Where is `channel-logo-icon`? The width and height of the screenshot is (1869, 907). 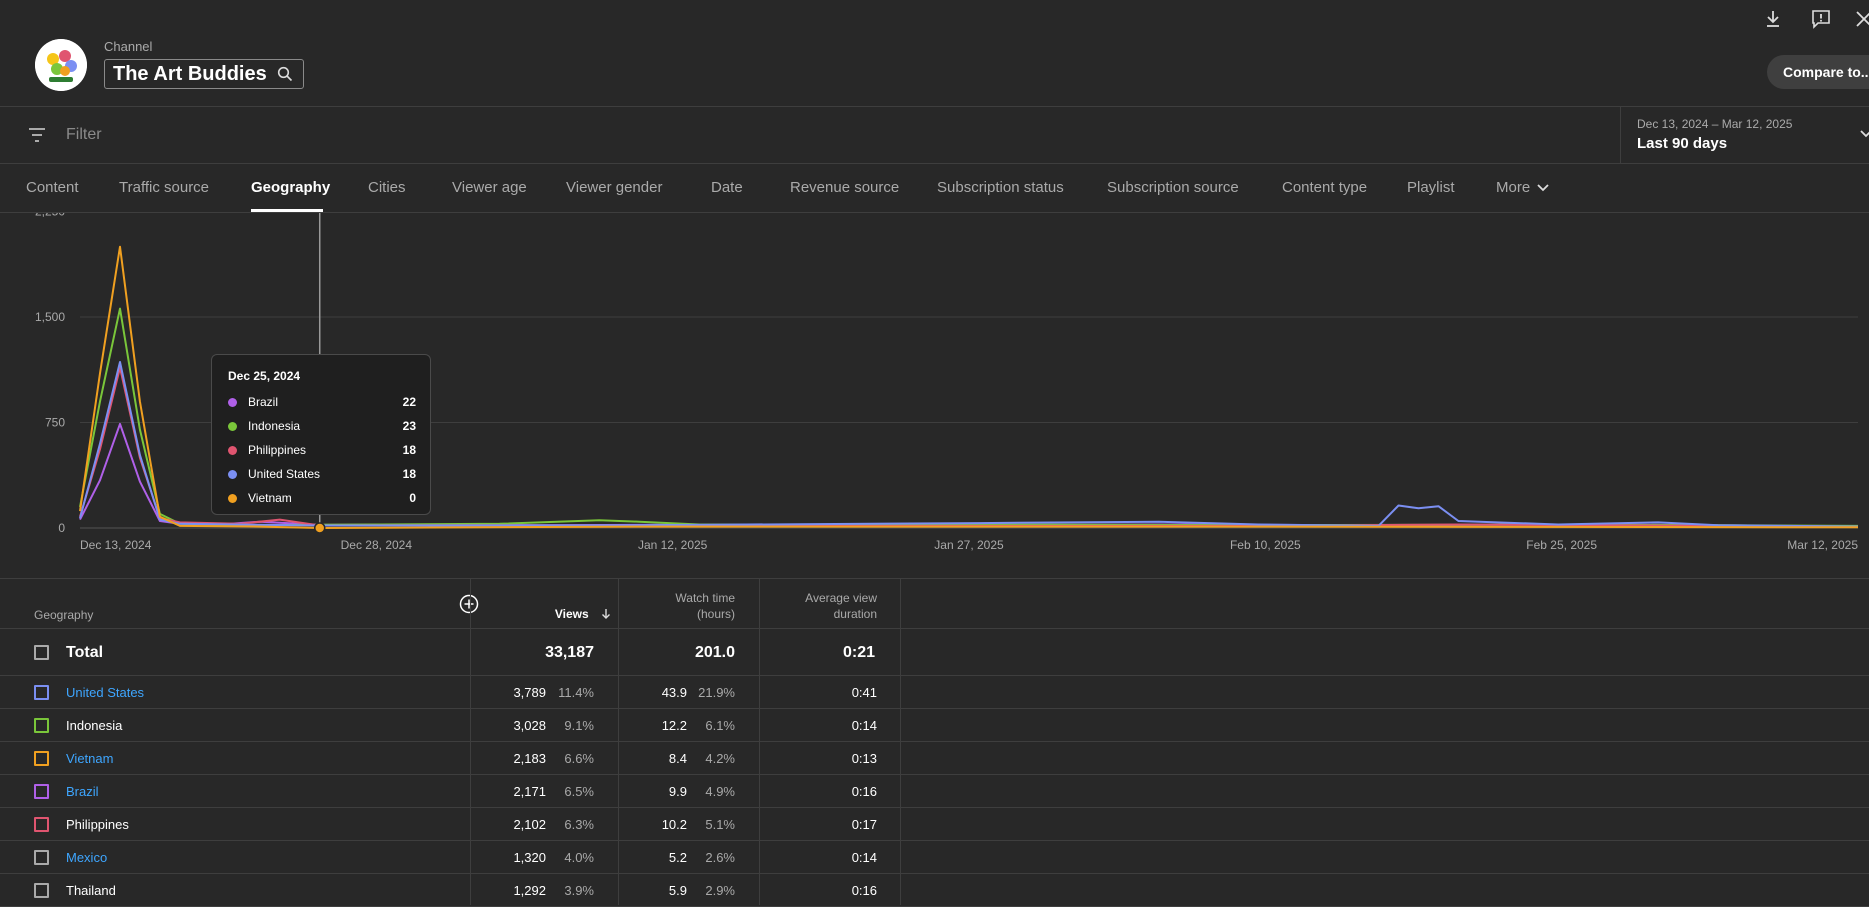 channel-logo-icon is located at coordinates (61, 65).